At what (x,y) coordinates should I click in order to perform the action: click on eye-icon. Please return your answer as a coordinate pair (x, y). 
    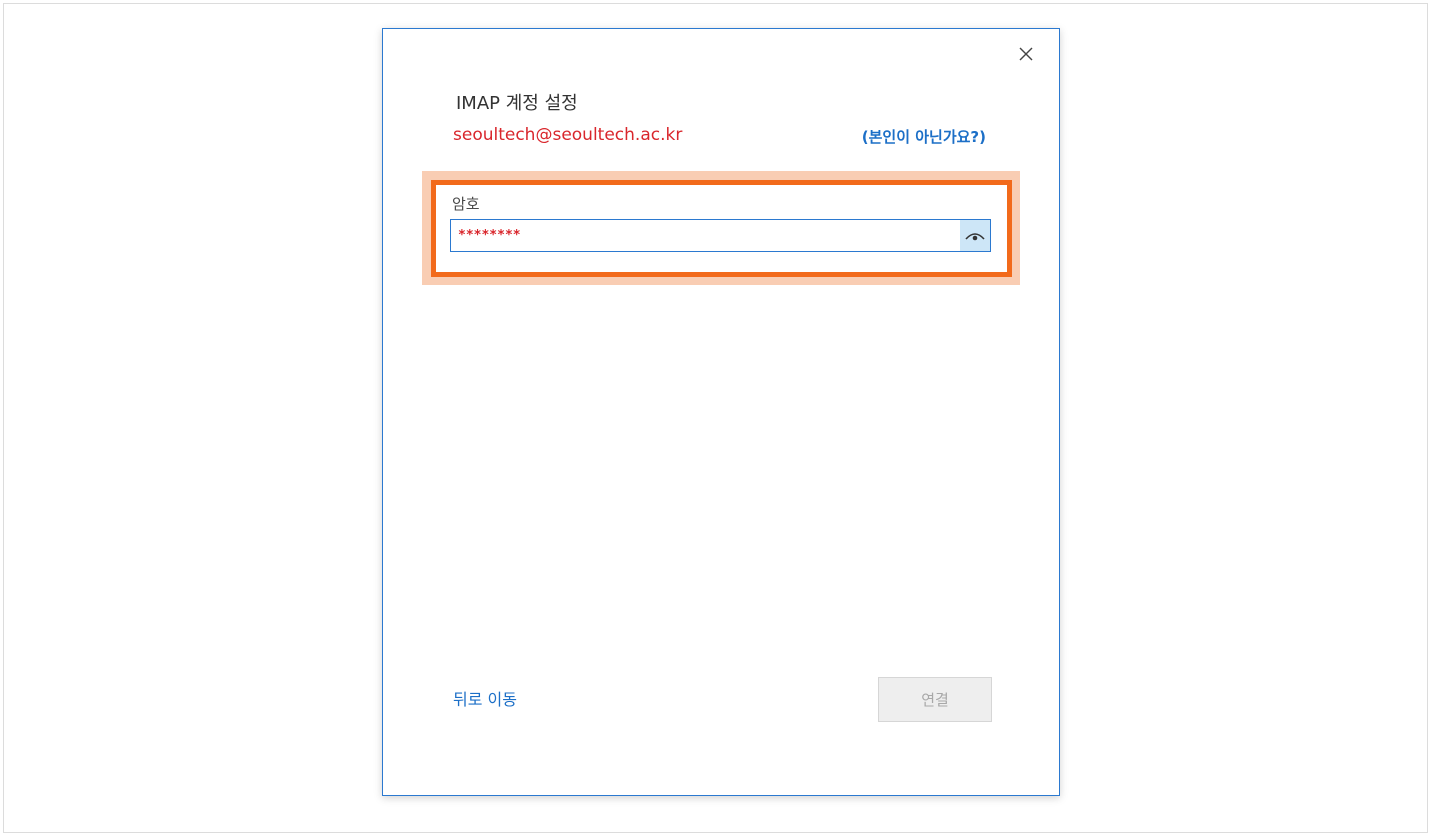
    Looking at the image, I should click on (975, 236).